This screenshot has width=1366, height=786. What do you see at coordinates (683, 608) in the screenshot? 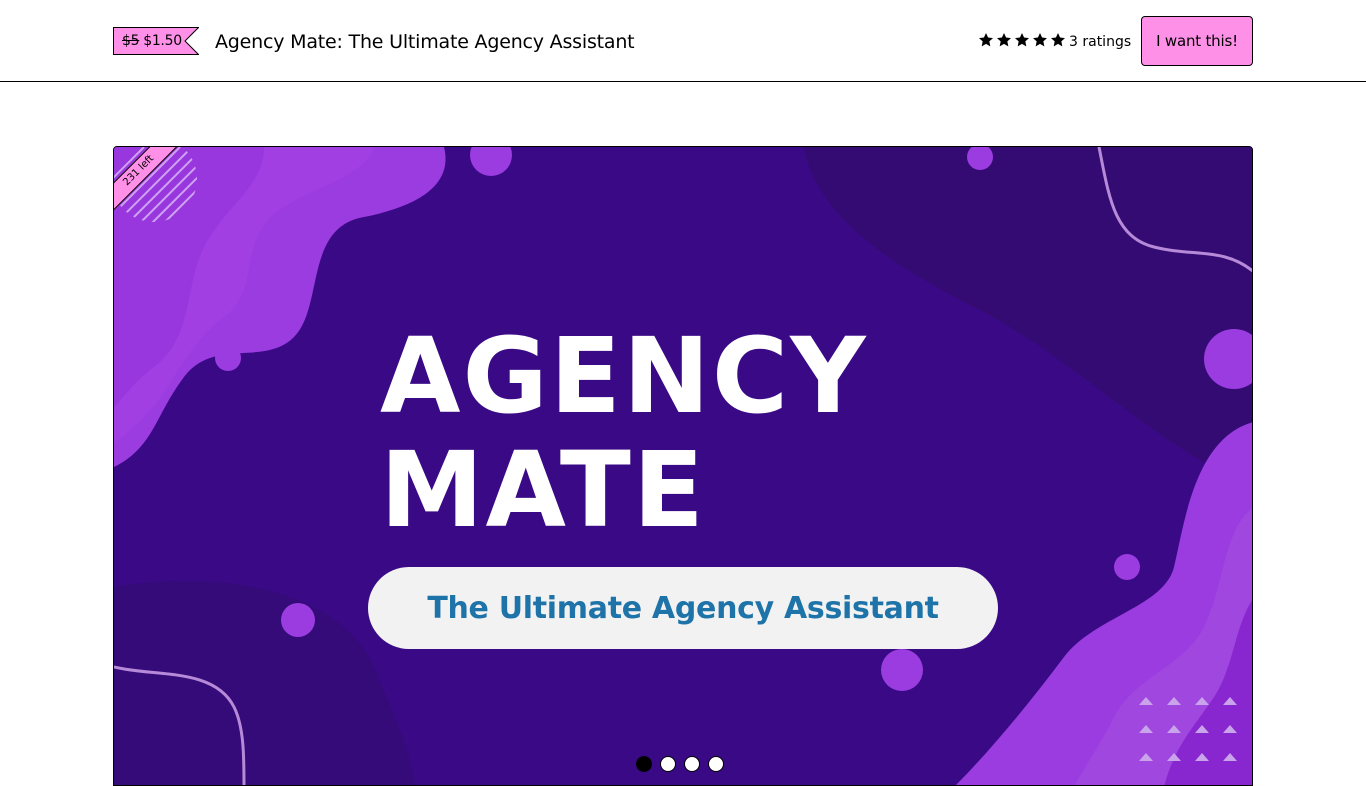
I see `cover-tagline: The Ultimate Agency Assistant` at bounding box center [683, 608].